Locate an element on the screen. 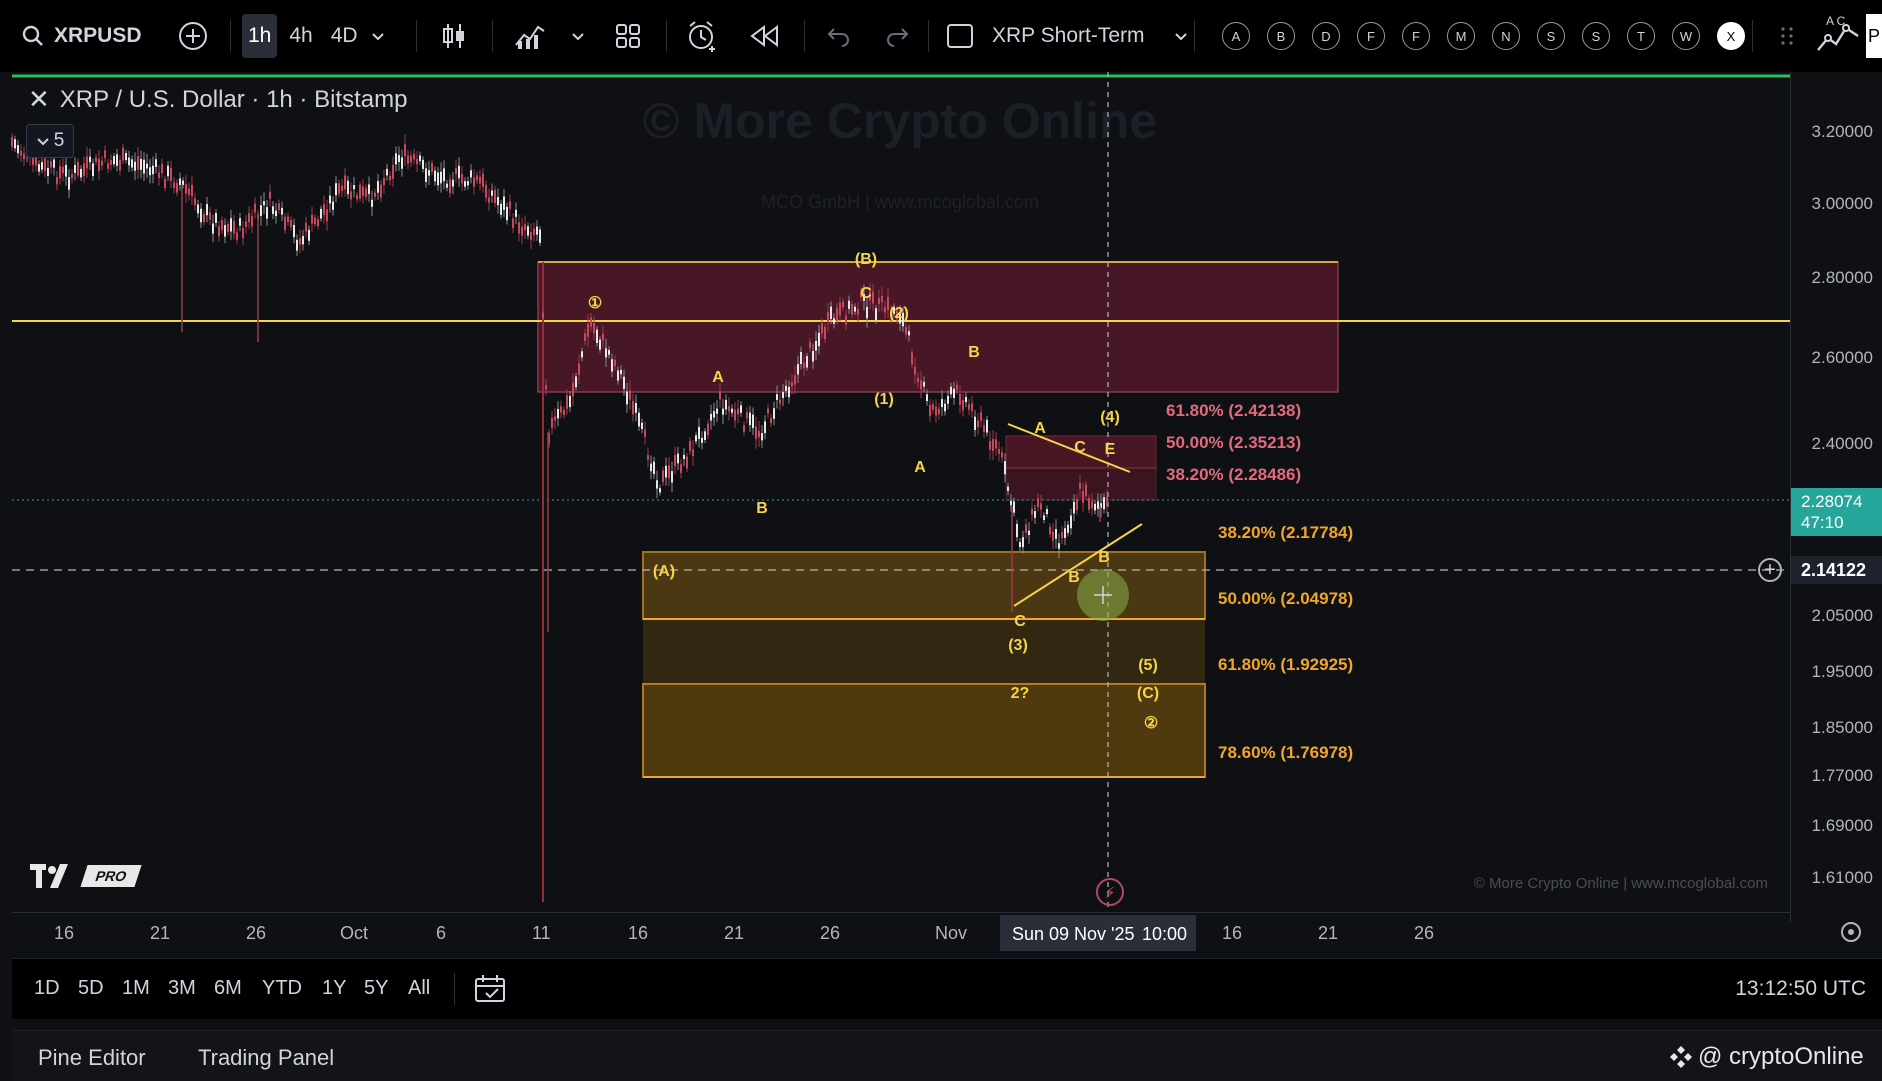 This screenshot has width=1882, height=1081. drawing-template-n-6: N is located at coordinates (1506, 36).